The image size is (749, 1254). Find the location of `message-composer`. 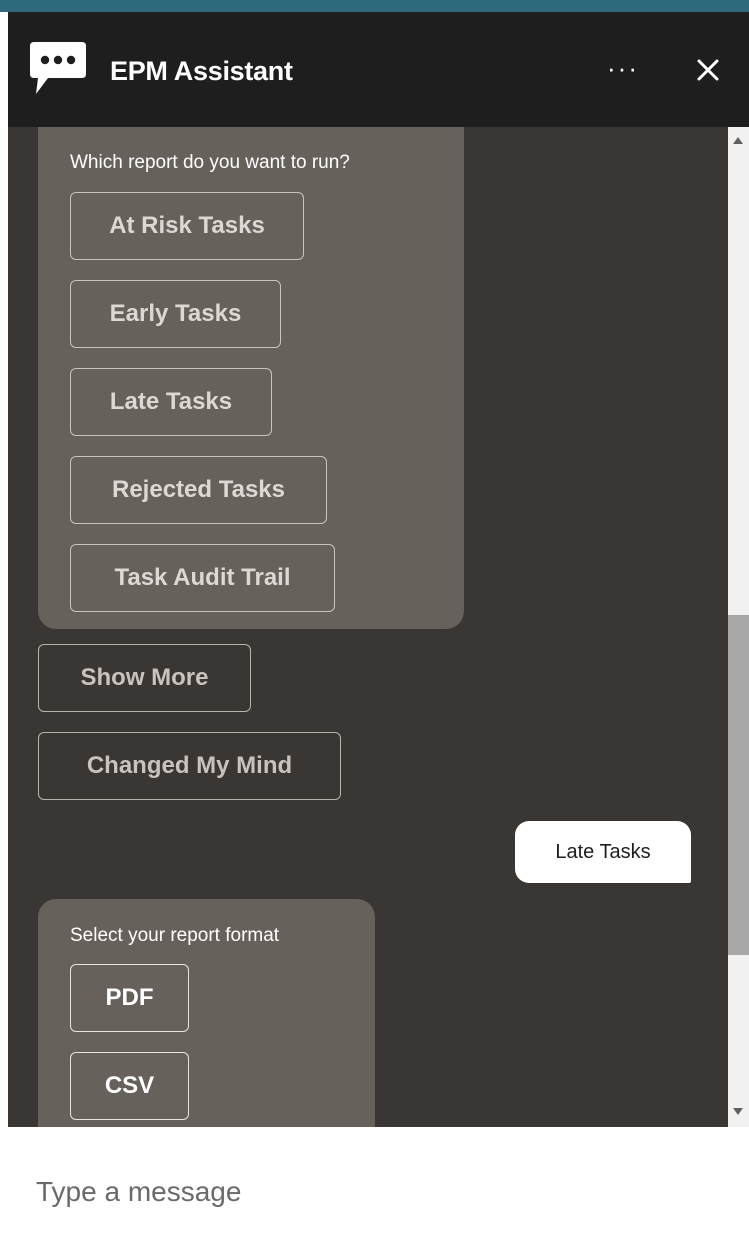

message-composer is located at coordinates (378, 1190).